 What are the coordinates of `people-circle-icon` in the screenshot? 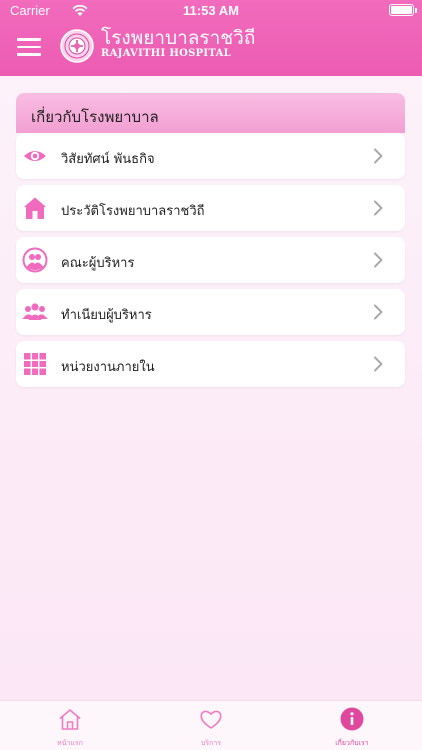 It's located at (35, 260).